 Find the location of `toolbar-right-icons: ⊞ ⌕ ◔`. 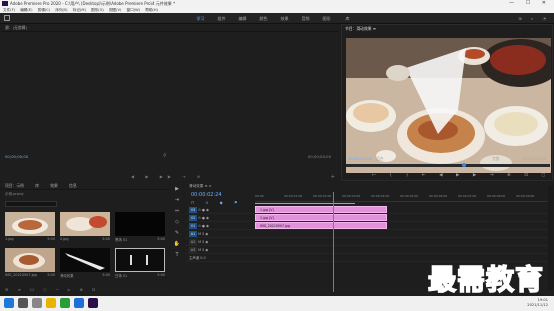

toolbar-right-icons: ⊞ ⌕ ◔ is located at coordinates (534, 18).